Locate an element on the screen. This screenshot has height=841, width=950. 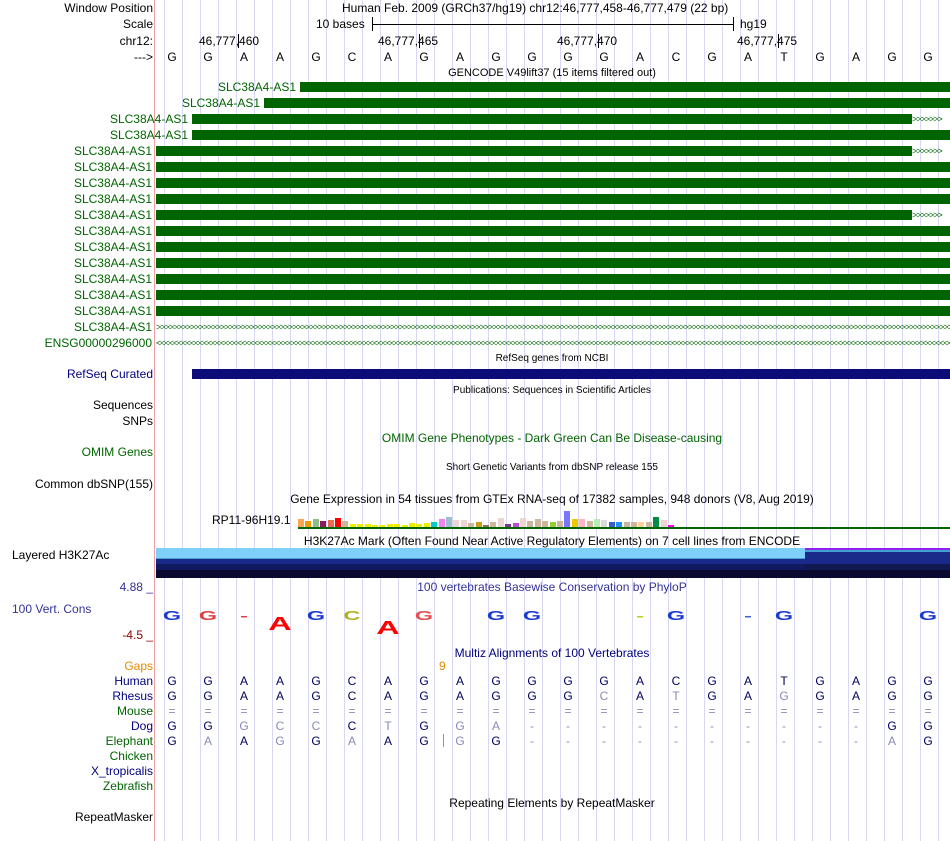
aligned-base: C is located at coordinates (676, 681).